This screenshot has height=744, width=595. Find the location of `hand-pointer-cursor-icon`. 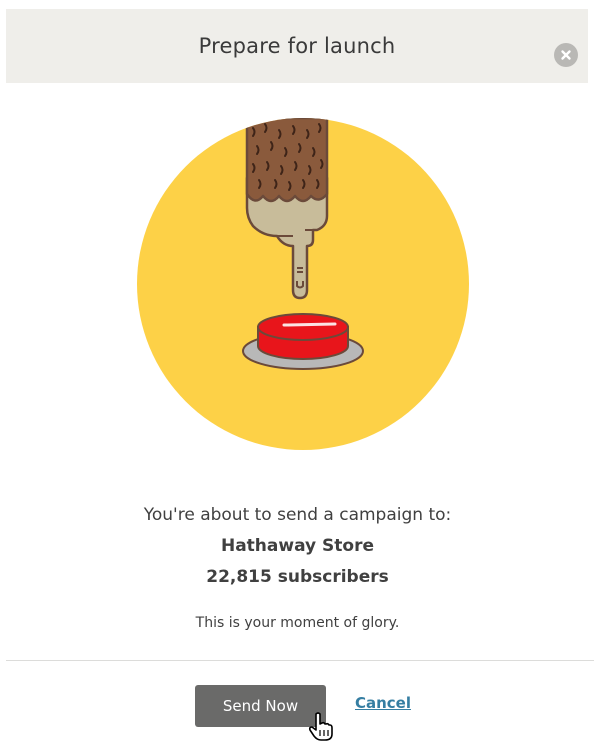

hand-pointer-cursor-icon is located at coordinates (320, 726).